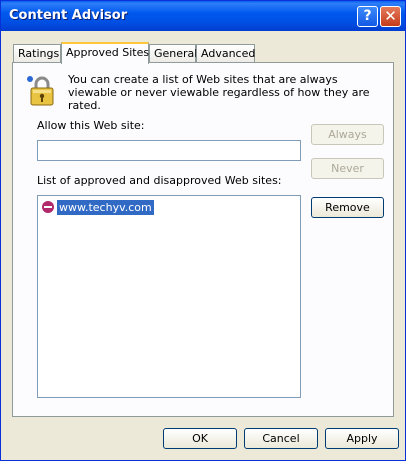 The height and width of the screenshot is (461, 406). What do you see at coordinates (91, 125) in the screenshot?
I see `allow-site-label: Allow this Web site:` at bounding box center [91, 125].